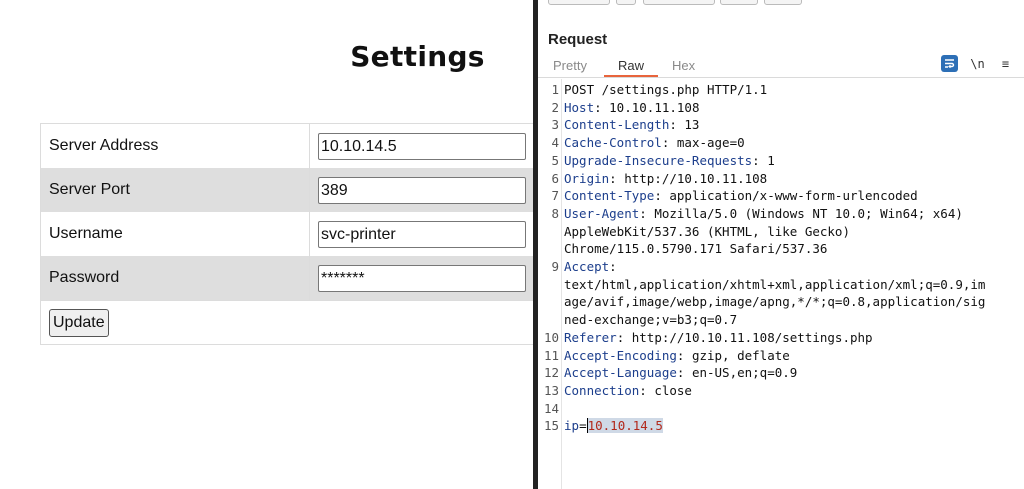 The height and width of the screenshot is (489, 1024). I want to click on header-name: Content-Type, so click(609, 196).